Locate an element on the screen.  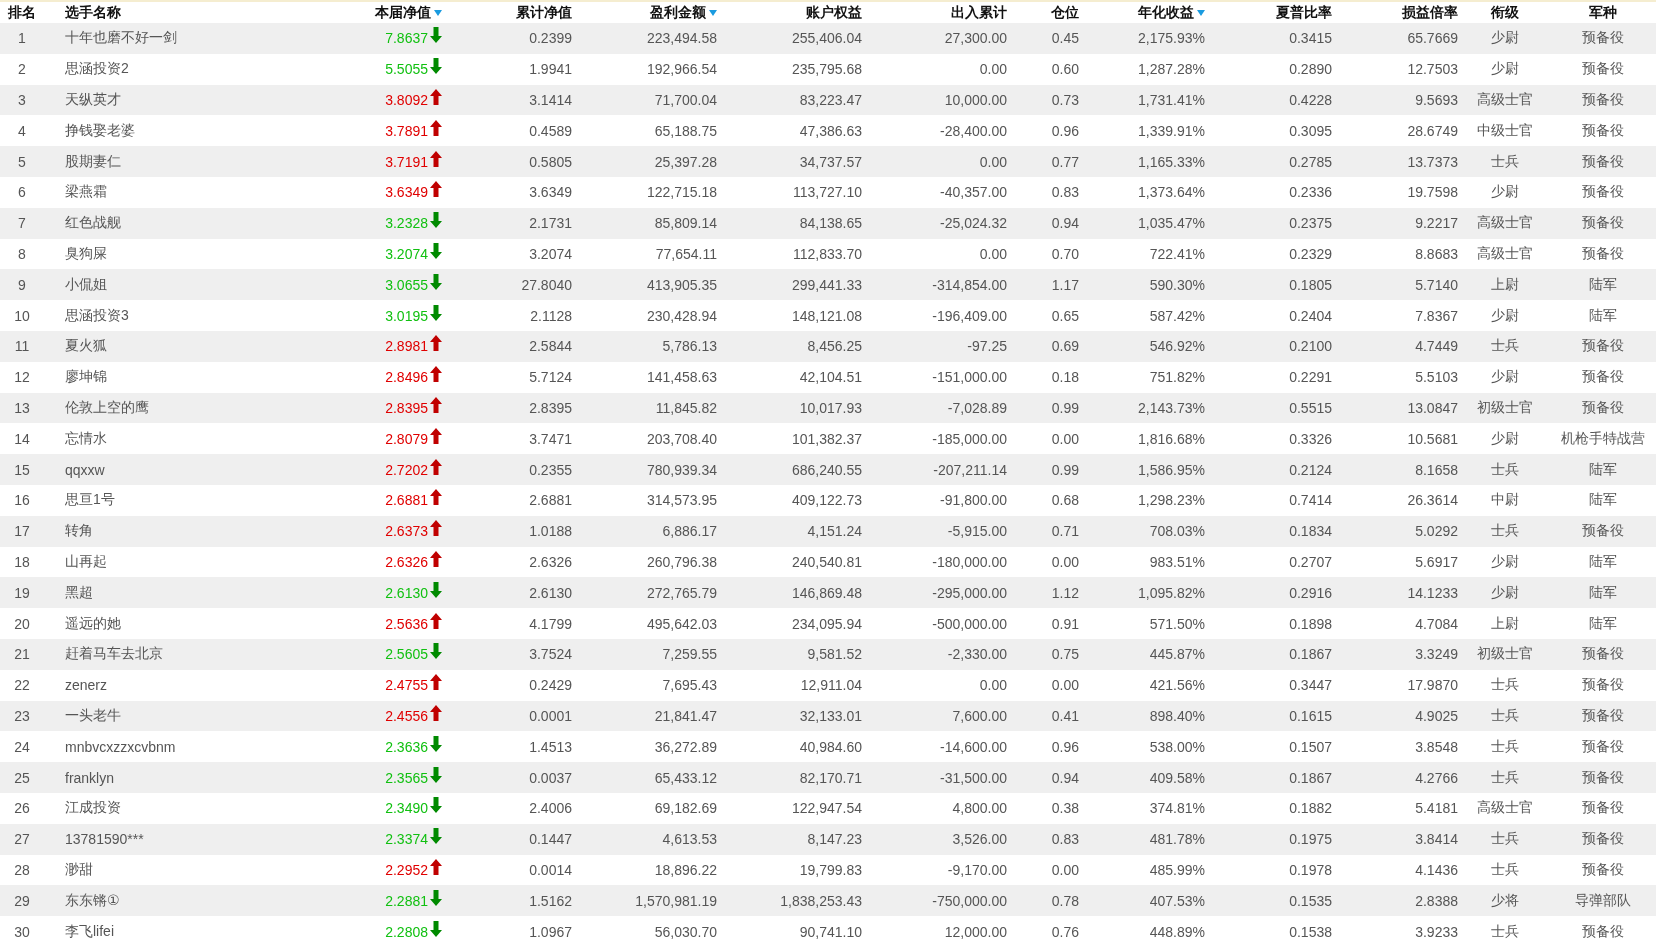
column-header: 损益倍率 is located at coordinates (1430, 12).